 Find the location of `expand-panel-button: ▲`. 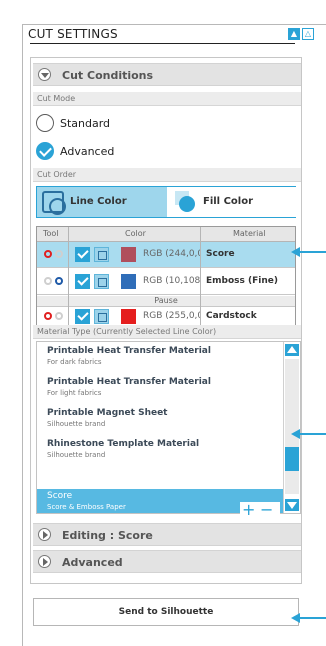

expand-panel-button: ▲ is located at coordinates (294, 34).